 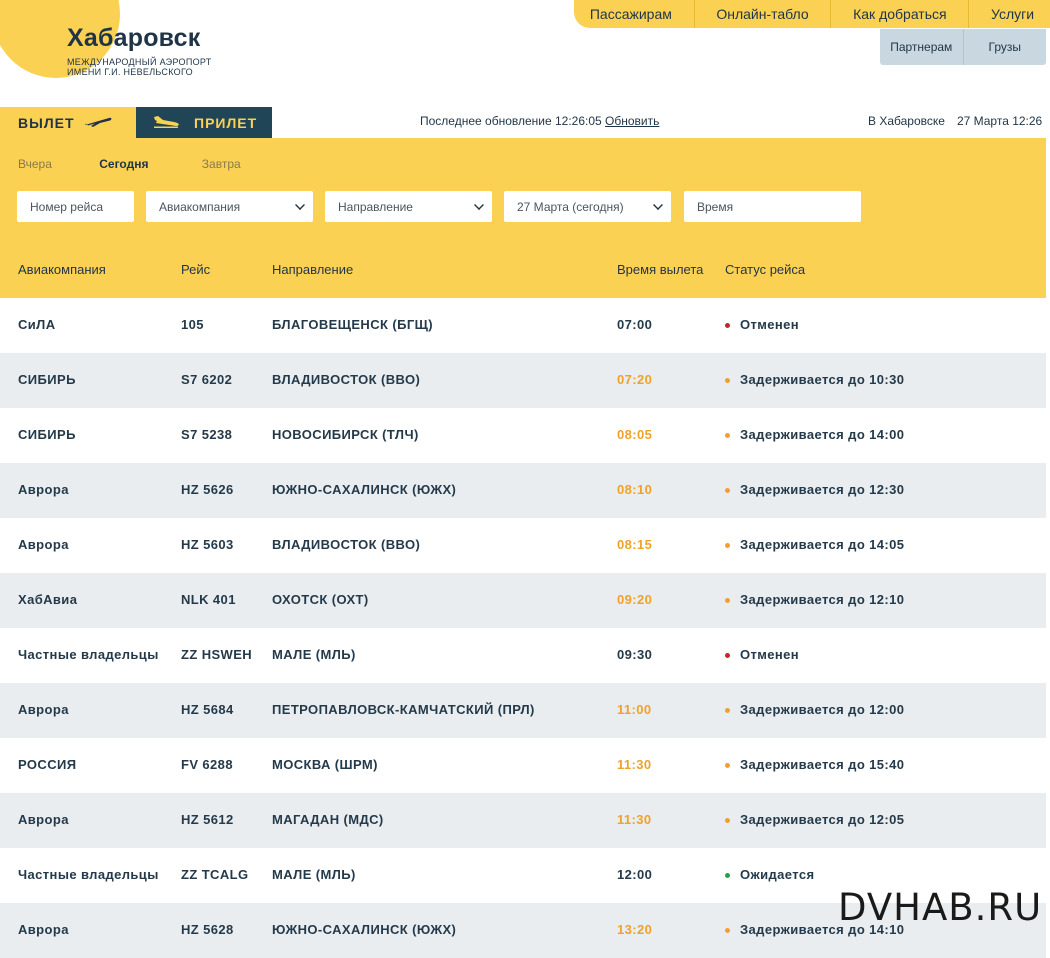 What do you see at coordinates (226, 122) in the screenshot?
I see `tab-arrival-label: ПРИЛЕТ` at bounding box center [226, 122].